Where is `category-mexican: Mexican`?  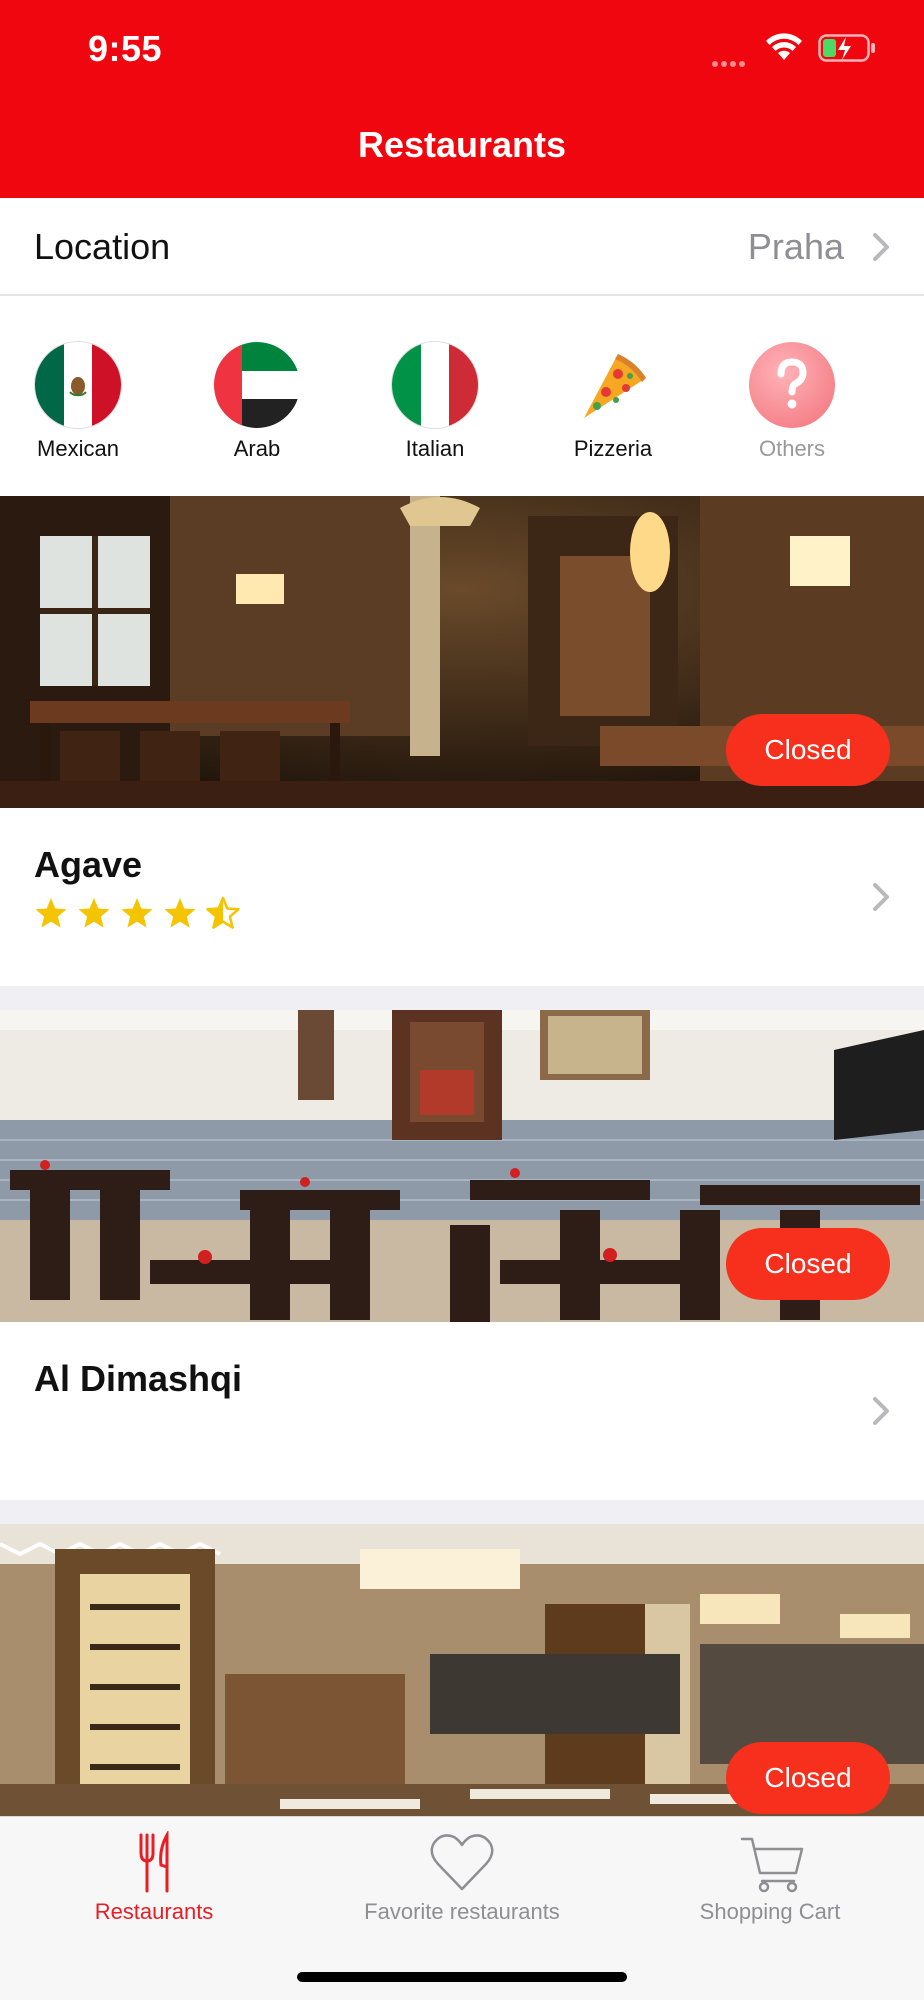 category-mexican: Mexican is located at coordinates (78, 402).